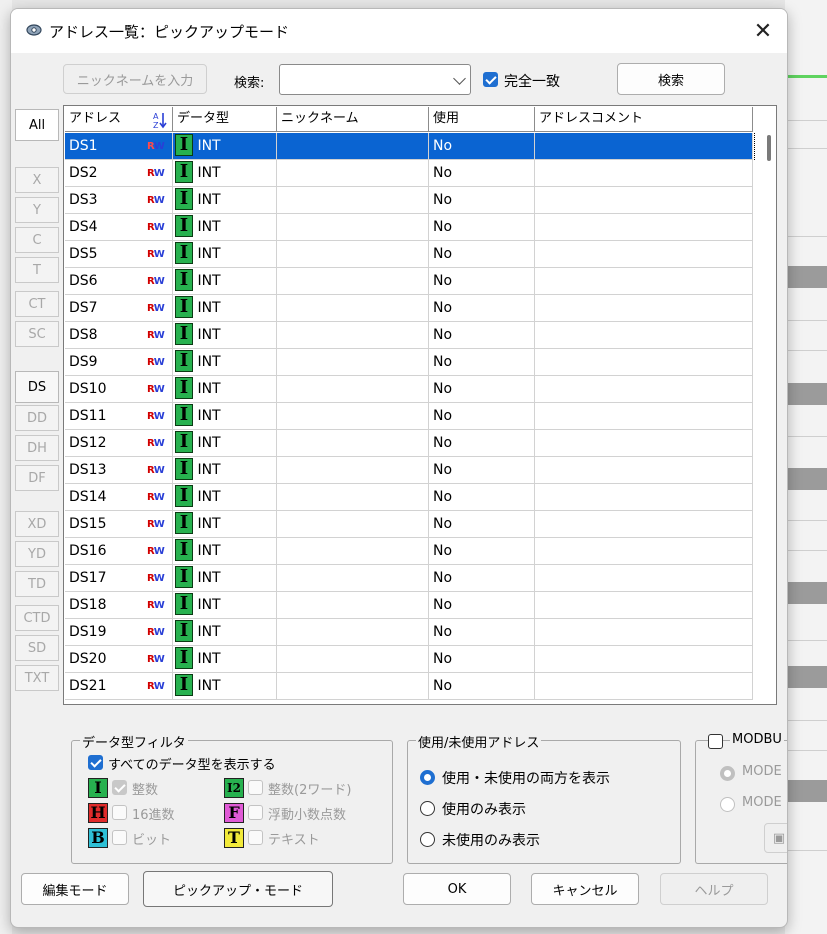  I want to click on help-button: ヘルプ, so click(714, 889).